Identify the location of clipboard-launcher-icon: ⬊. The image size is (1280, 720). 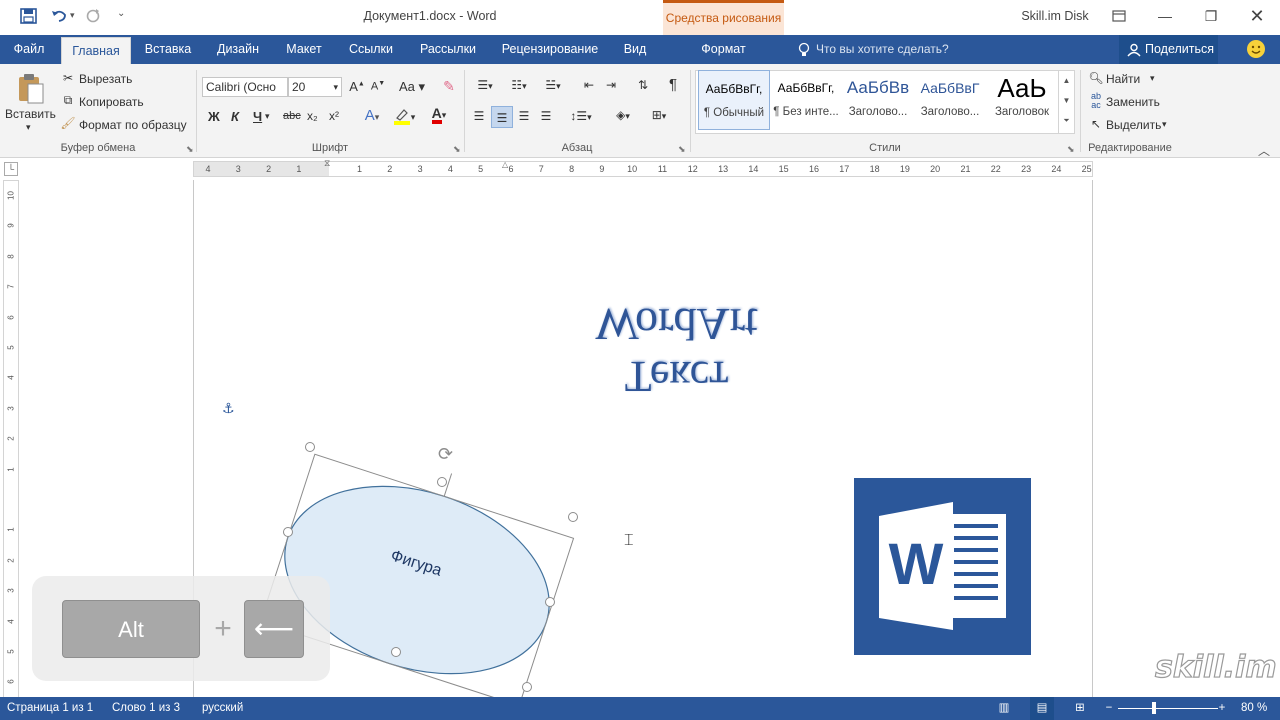
(190, 149).